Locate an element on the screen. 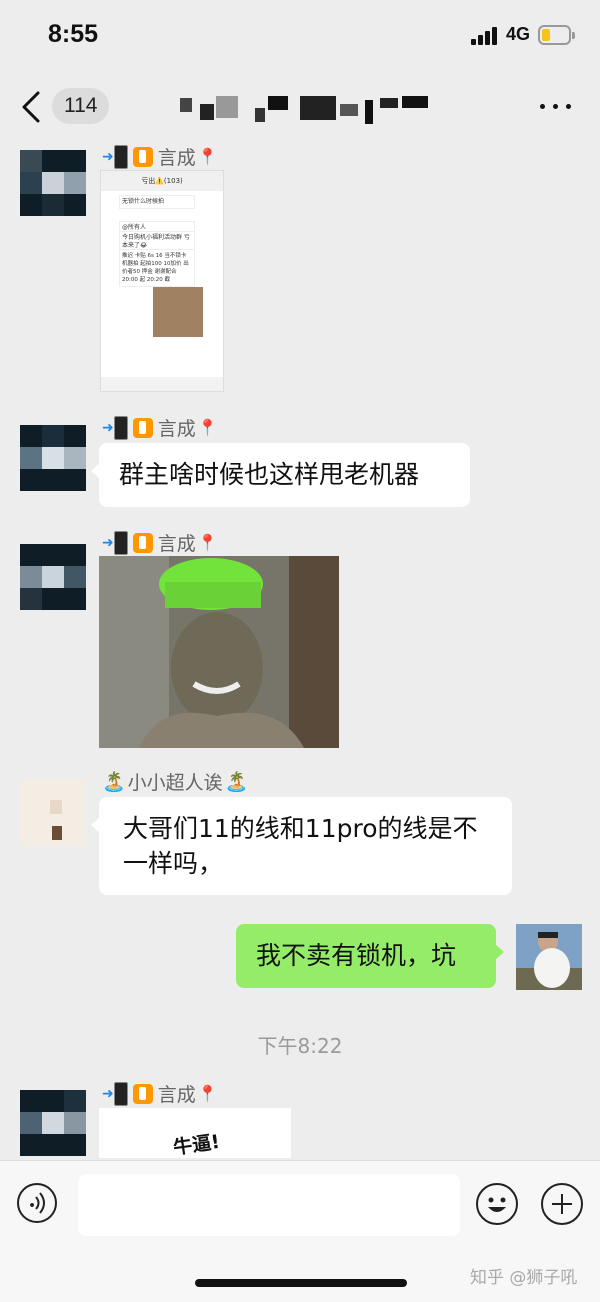 The width and height of the screenshot is (600, 1302). home-indicator is located at coordinates (301, 1283).